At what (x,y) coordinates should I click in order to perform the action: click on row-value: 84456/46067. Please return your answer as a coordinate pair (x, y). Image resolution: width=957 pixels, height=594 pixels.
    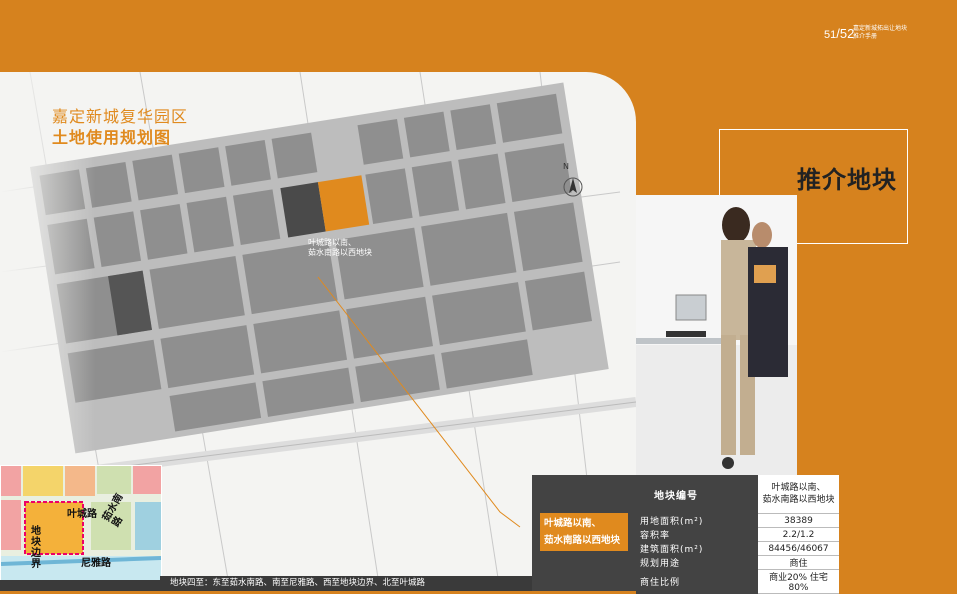
    Looking at the image, I should click on (798, 548).